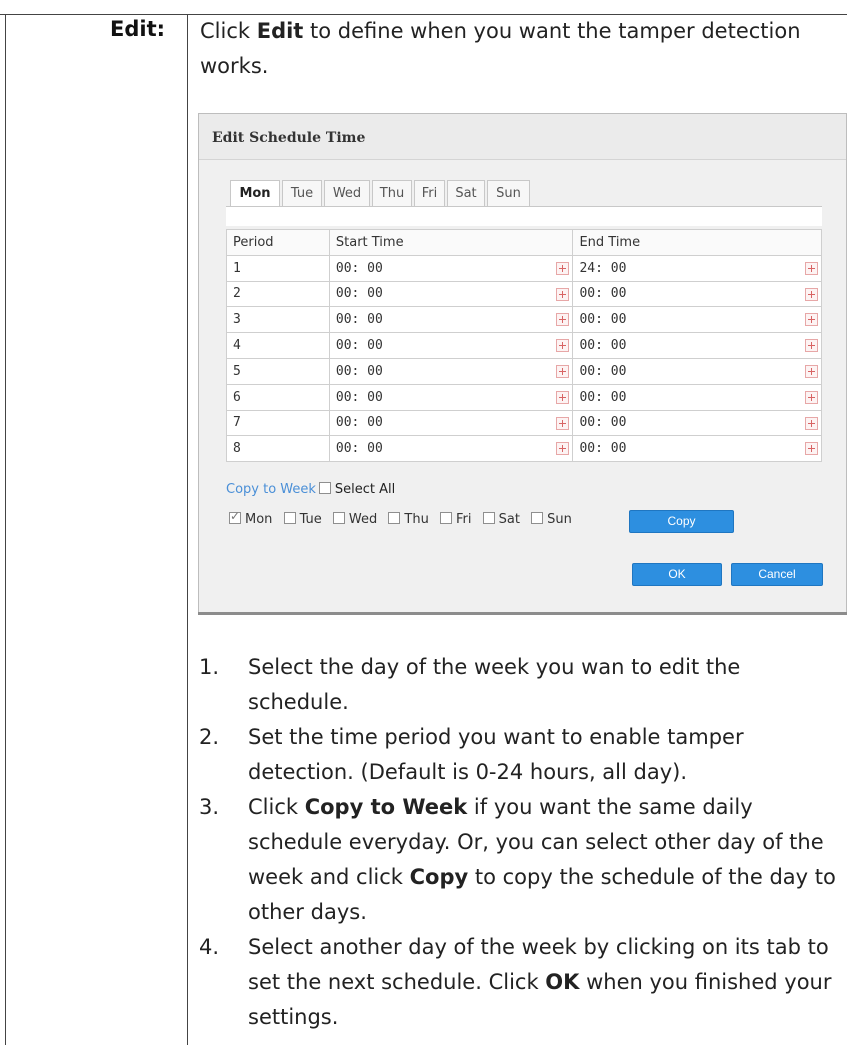 The width and height of the screenshot is (847, 1045). I want to click on dialog-title: Edit Schedule Time, so click(289, 138).